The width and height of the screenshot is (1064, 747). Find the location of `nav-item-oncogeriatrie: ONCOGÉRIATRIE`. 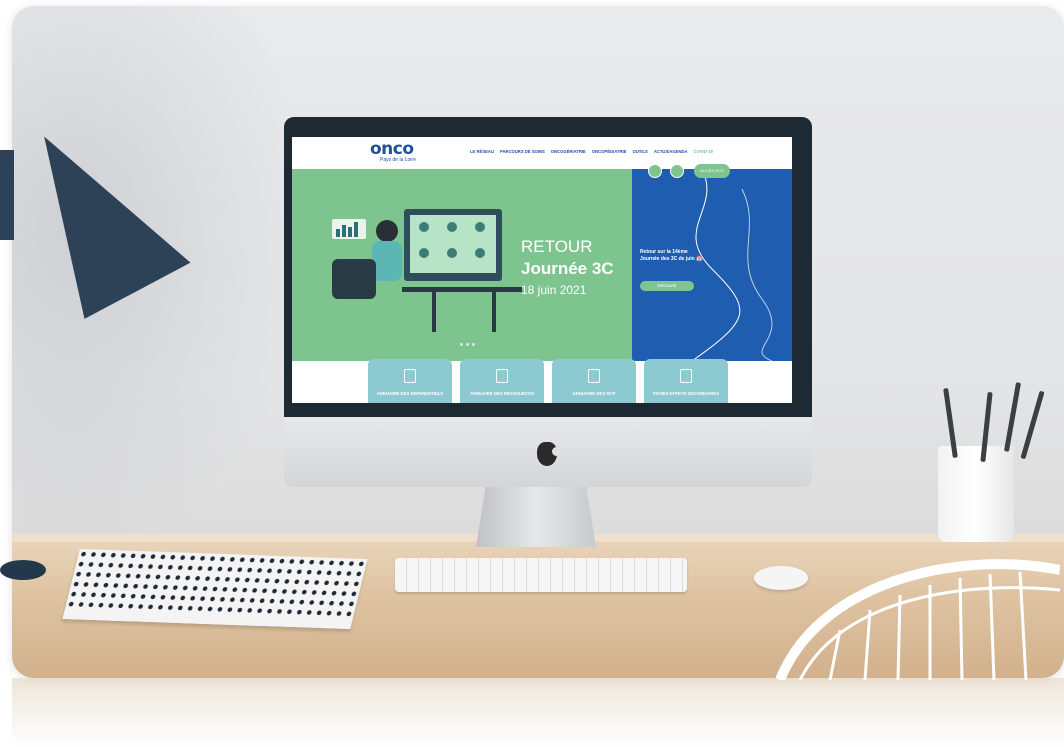

nav-item-oncogeriatrie: ONCOGÉRIATRIE is located at coordinates (568, 151).